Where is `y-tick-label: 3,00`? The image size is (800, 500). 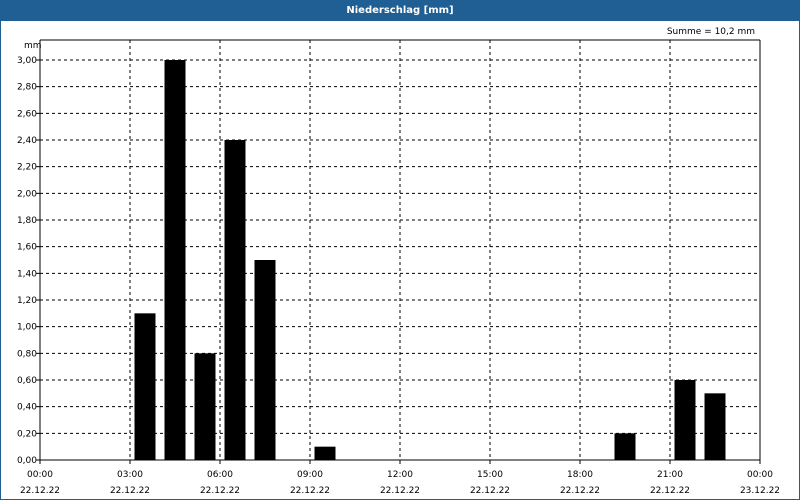
y-tick-label: 3,00 is located at coordinates (27, 61).